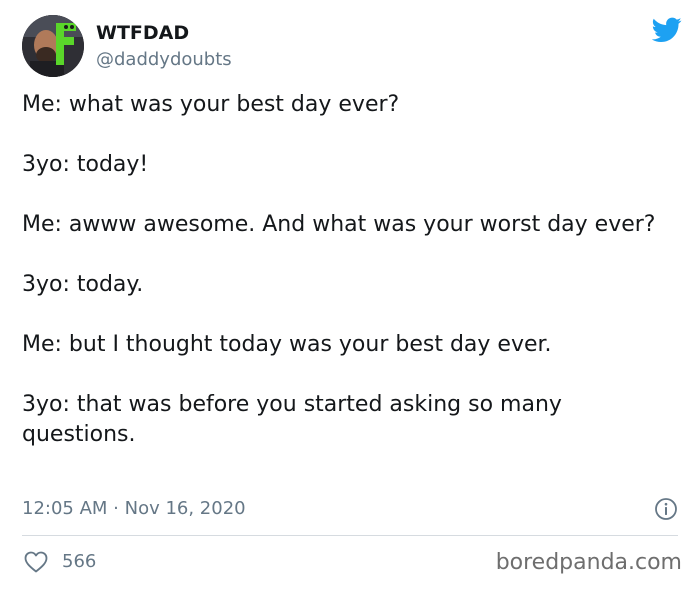  Describe the element at coordinates (85, 164) in the screenshot. I see `tweet-paragraph: 3yo: today!` at that location.